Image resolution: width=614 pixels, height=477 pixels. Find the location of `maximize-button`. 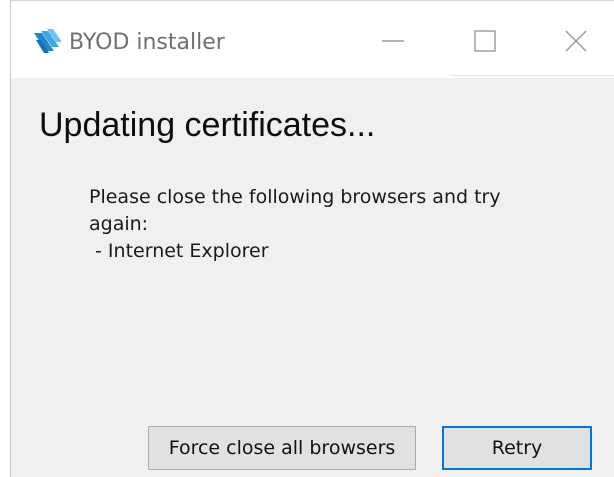

maximize-button is located at coordinates (485, 43).